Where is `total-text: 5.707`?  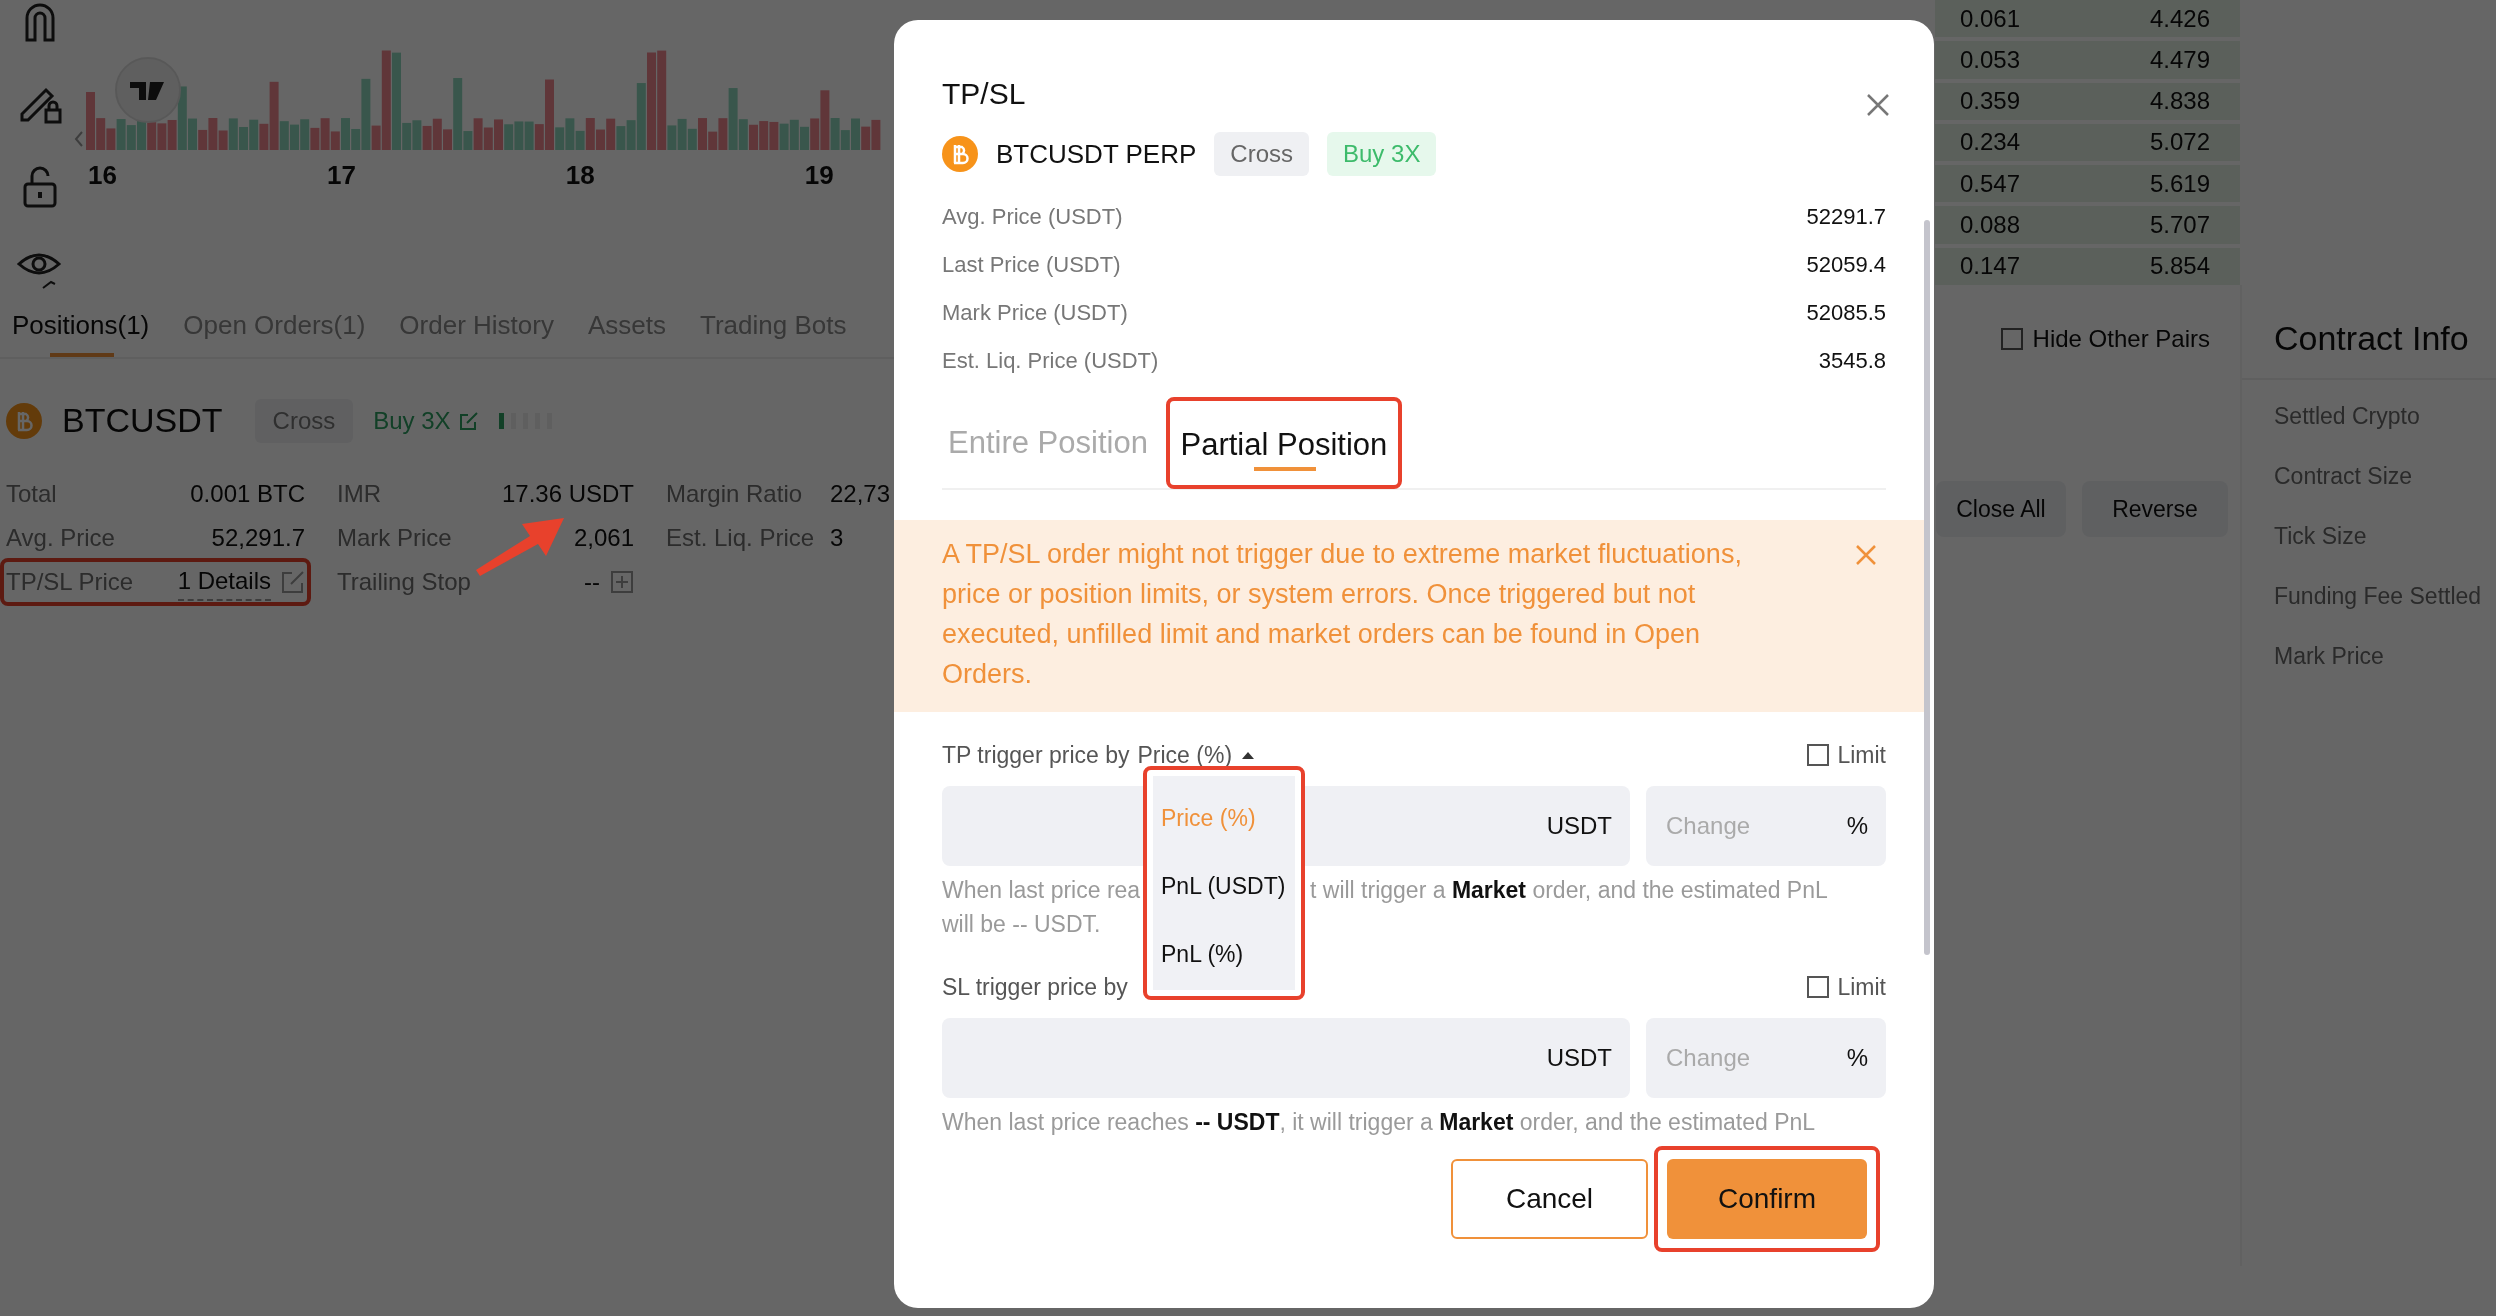
total-text: 5.707 is located at coordinates (2179, 225).